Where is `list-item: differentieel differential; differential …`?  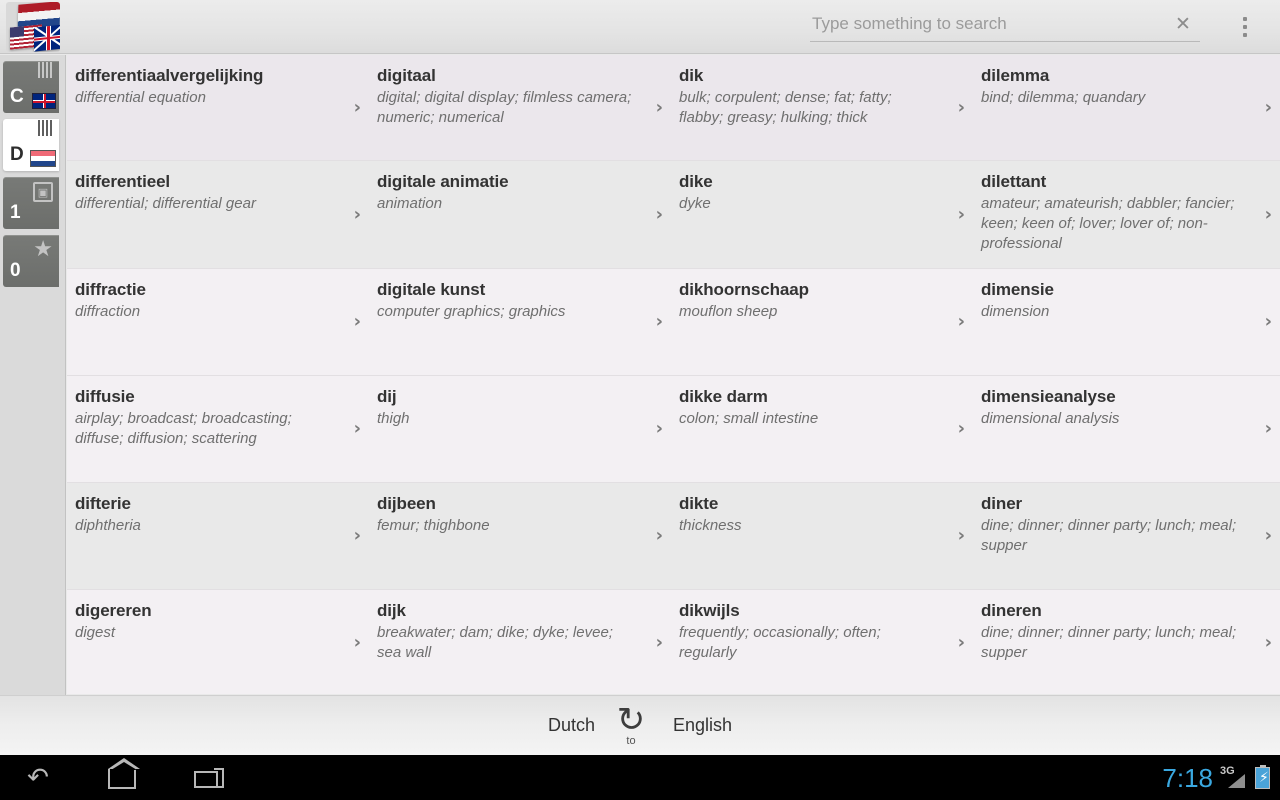 list-item: differentieel differential; differential … is located at coordinates (218, 215).